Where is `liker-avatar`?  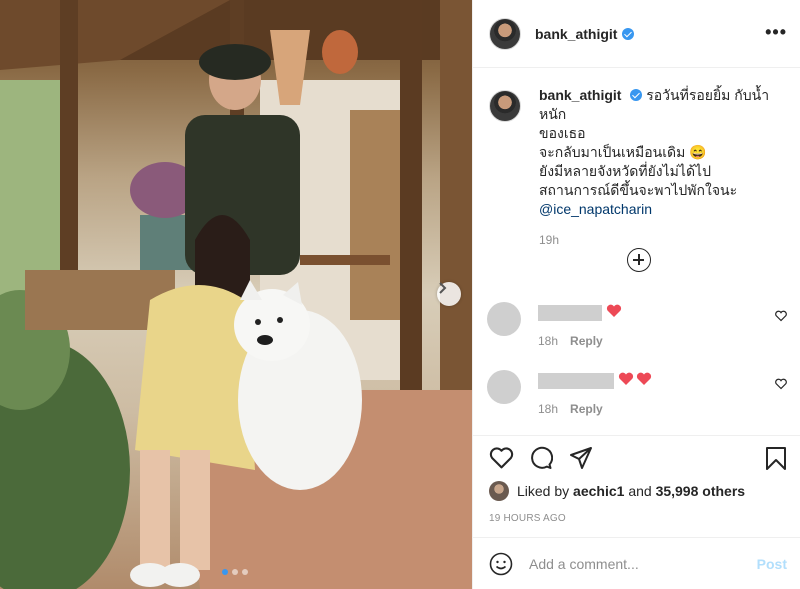 liker-avatar is located at coordinates (499, 491).